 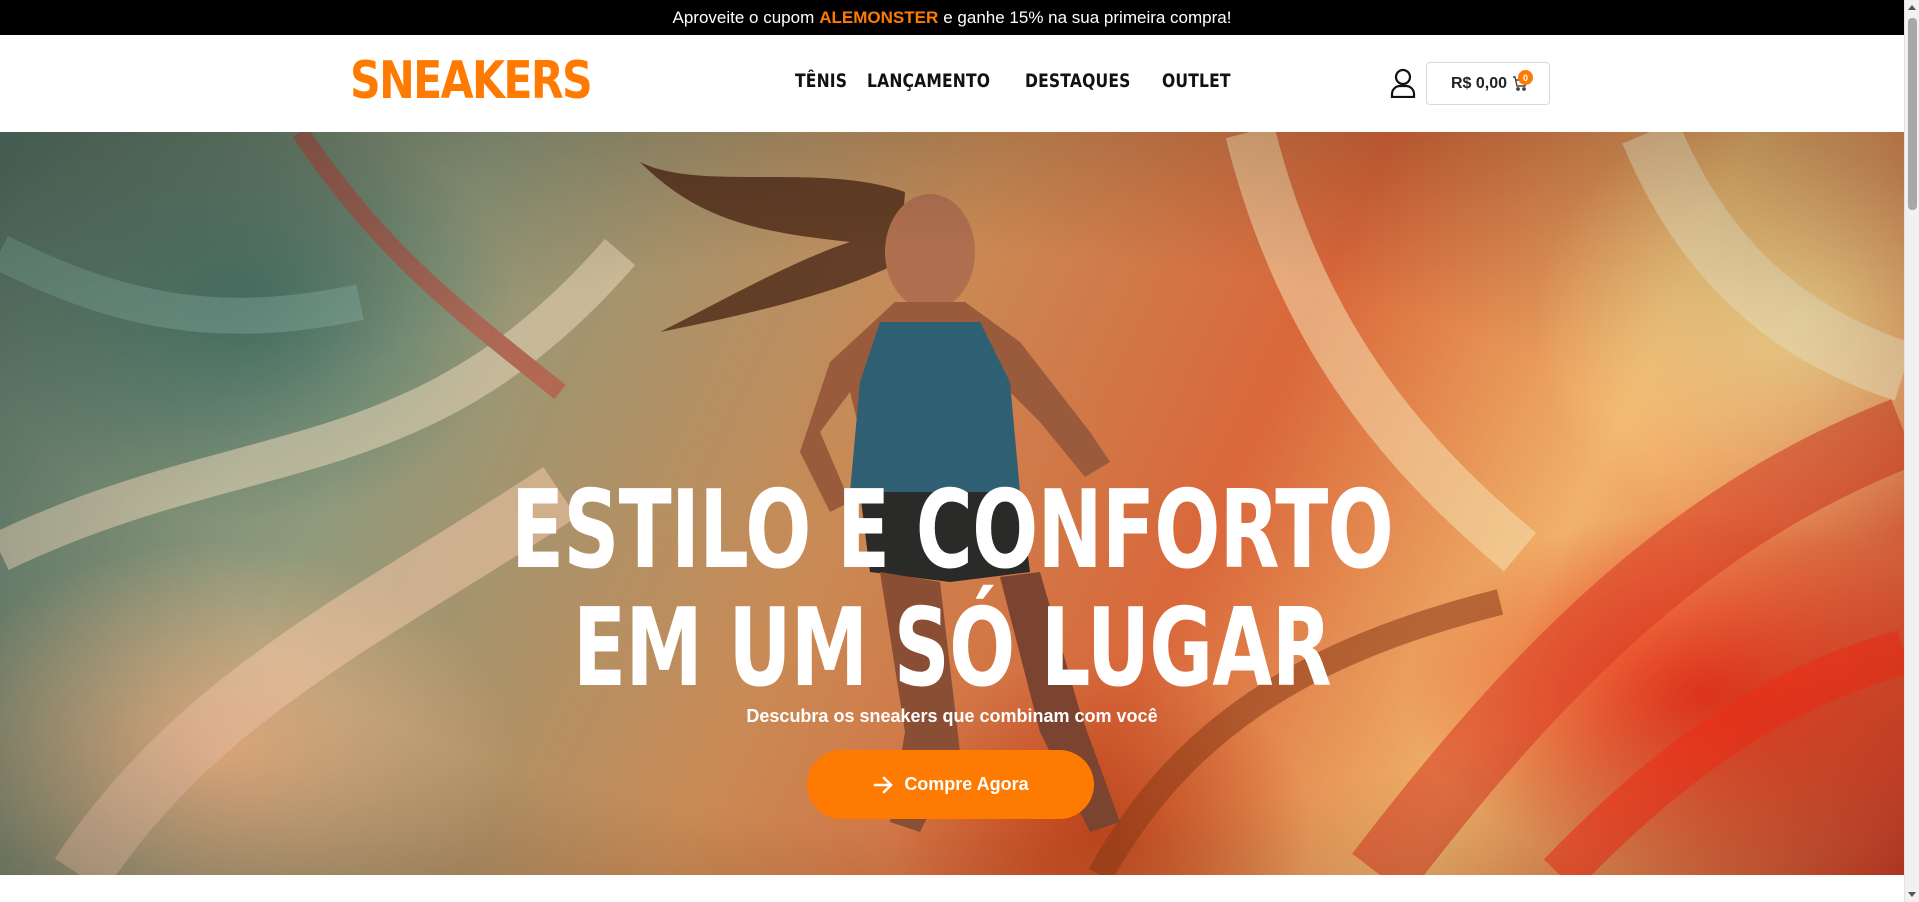 I want to click on announcement-suffix: e ganhe 15% na sua primeira compra!, so click(x=1087, y=17).